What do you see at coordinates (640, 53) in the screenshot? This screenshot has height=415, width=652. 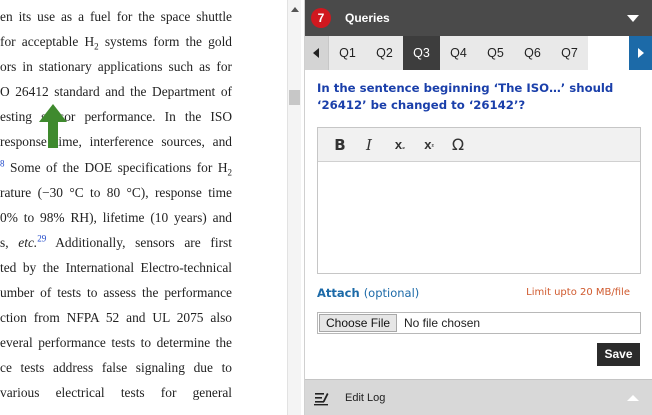 I see `next-tab-button` at bounding box center [640, 53].